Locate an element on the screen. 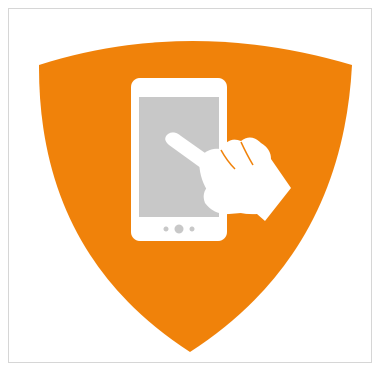 The height and width of the screenshot is (372, 380). phone-home-button is located at coordinates (179, 229).